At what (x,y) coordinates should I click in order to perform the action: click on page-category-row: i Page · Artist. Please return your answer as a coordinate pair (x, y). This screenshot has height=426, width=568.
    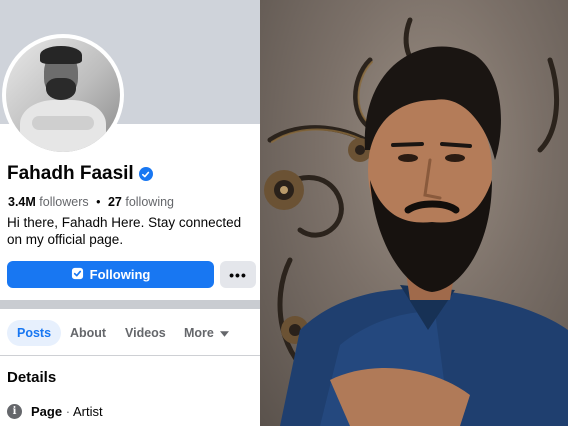
    Looking at the image, I should click on (55, 411).